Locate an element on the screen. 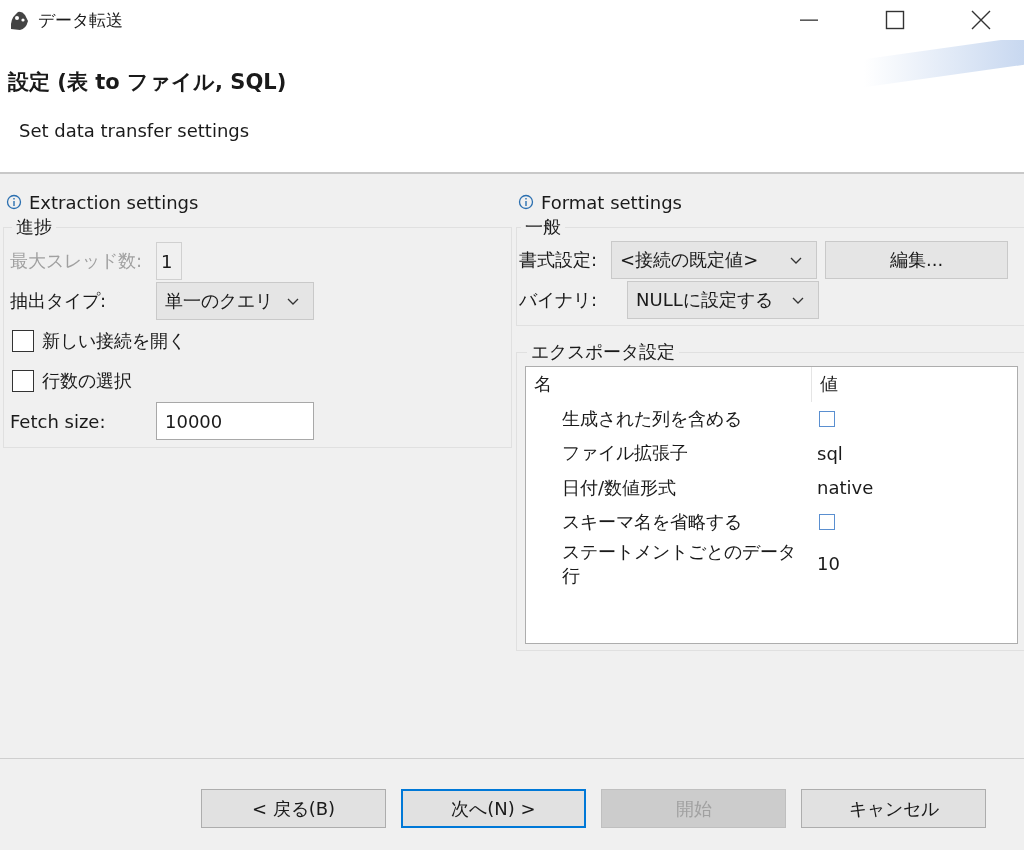  checkbox-label: 行数の選択 is located at coordinates (87, 381).